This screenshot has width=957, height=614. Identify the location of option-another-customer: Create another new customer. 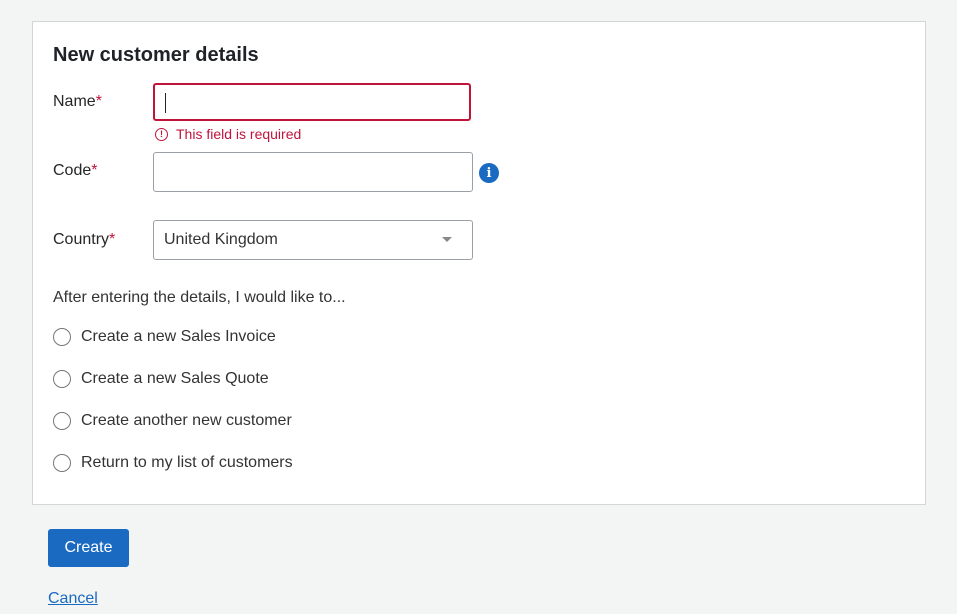
(172, 421).